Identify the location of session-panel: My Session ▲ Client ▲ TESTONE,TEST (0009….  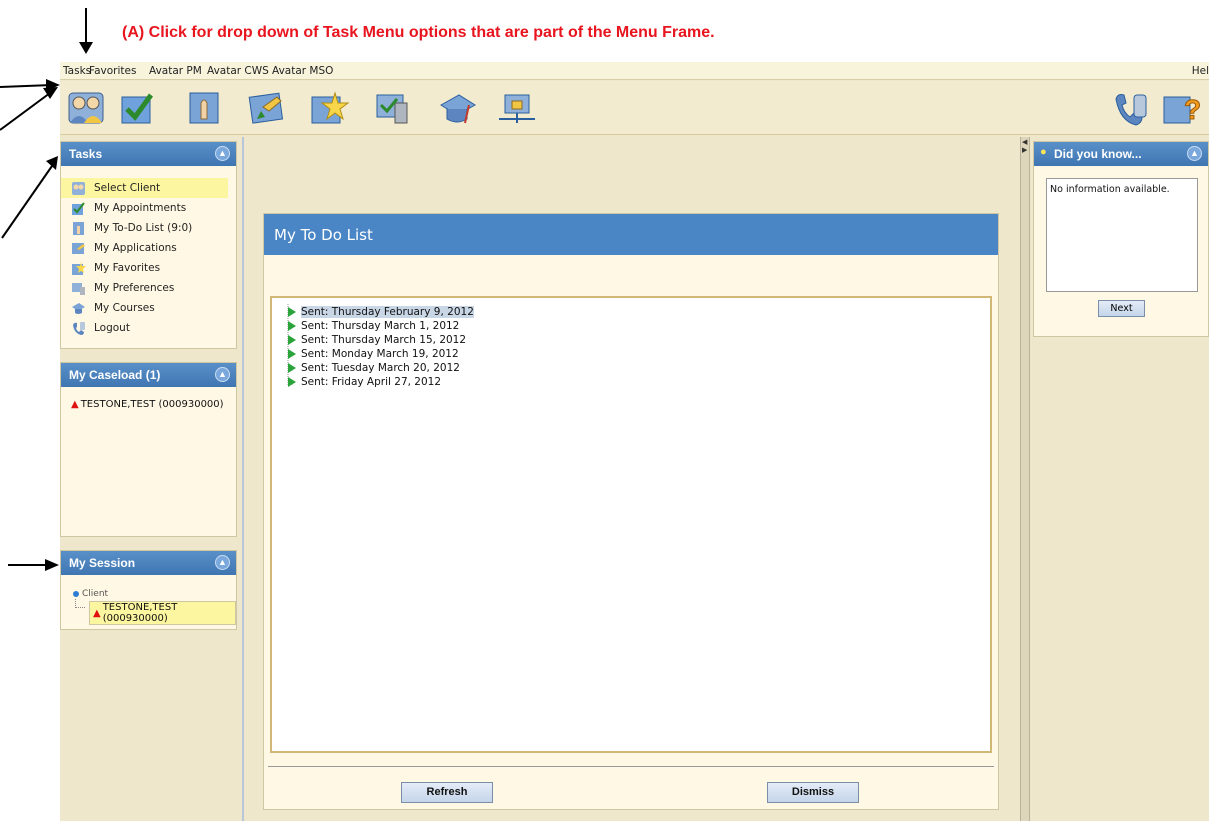
(148, 590).